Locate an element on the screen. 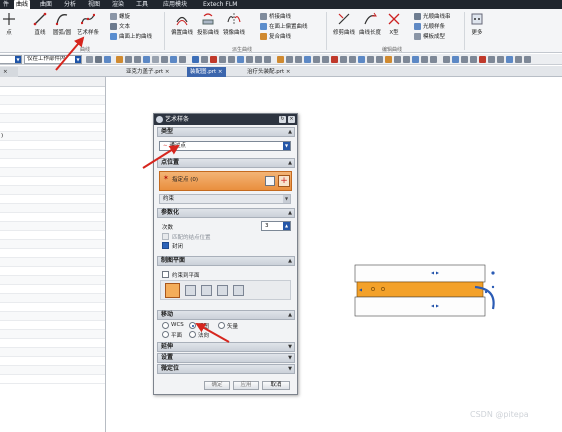 The image size is (562, 432). watermark: CSDN @pitepa is located at coordinates (499, 414).